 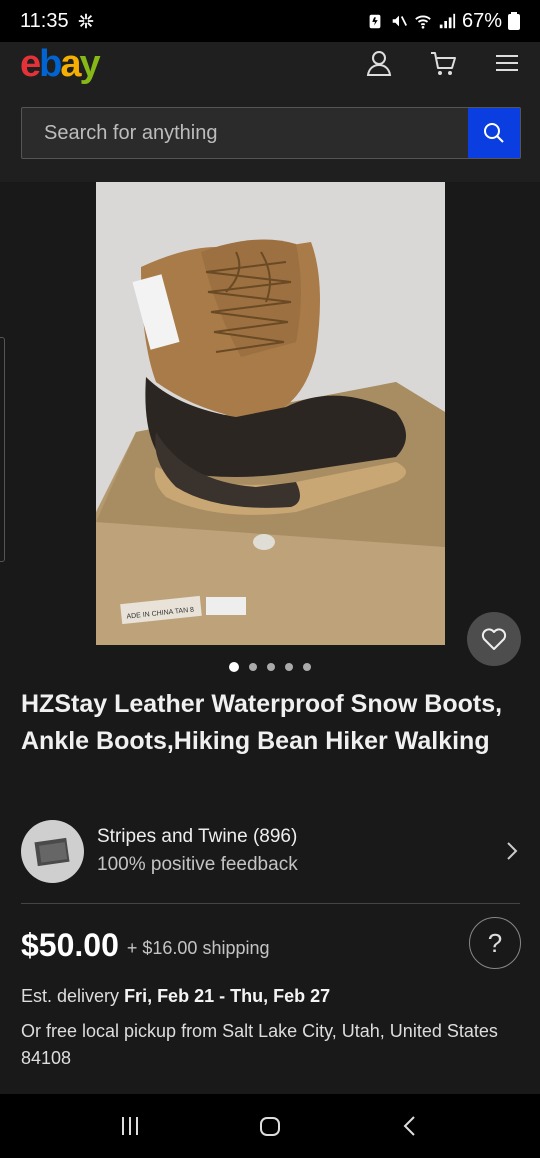 I want to click on status-time: 11:35, so click(x=44, y=20).